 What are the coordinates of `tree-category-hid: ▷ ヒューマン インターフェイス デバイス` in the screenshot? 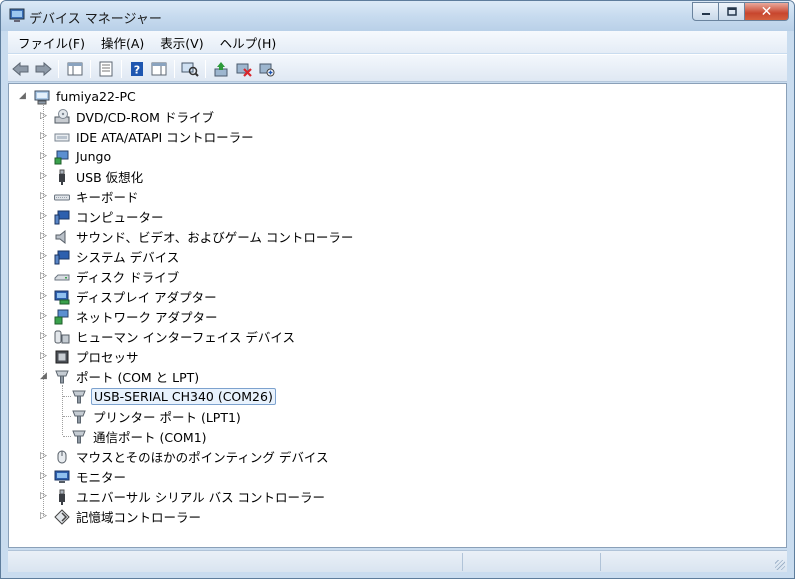 It's located at (167, 336).